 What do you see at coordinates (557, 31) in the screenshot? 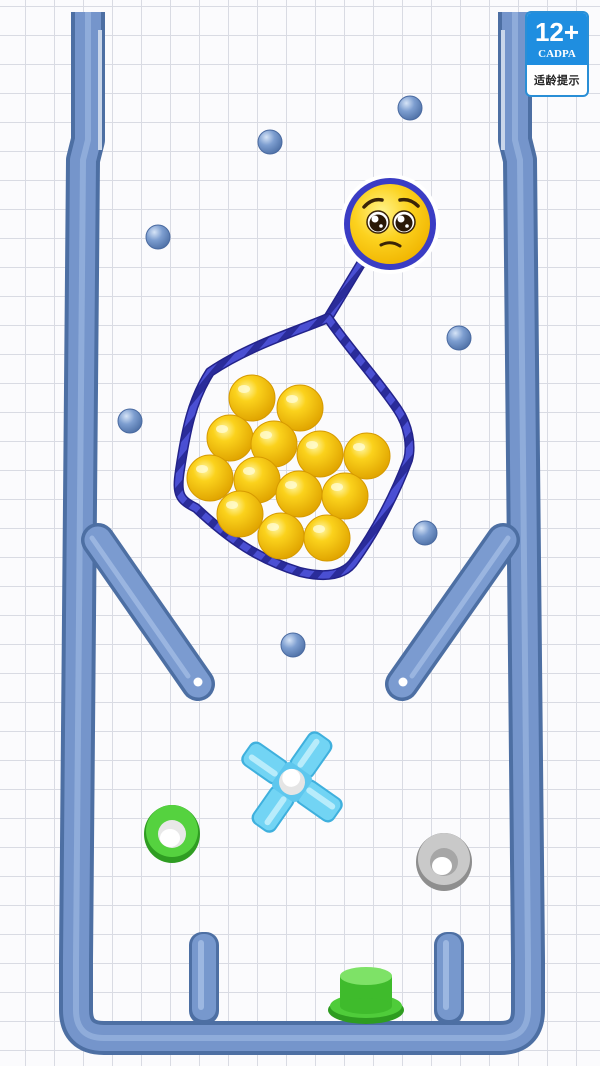
I see `age-rating-label: 12+` at bounding box center [557, 31].